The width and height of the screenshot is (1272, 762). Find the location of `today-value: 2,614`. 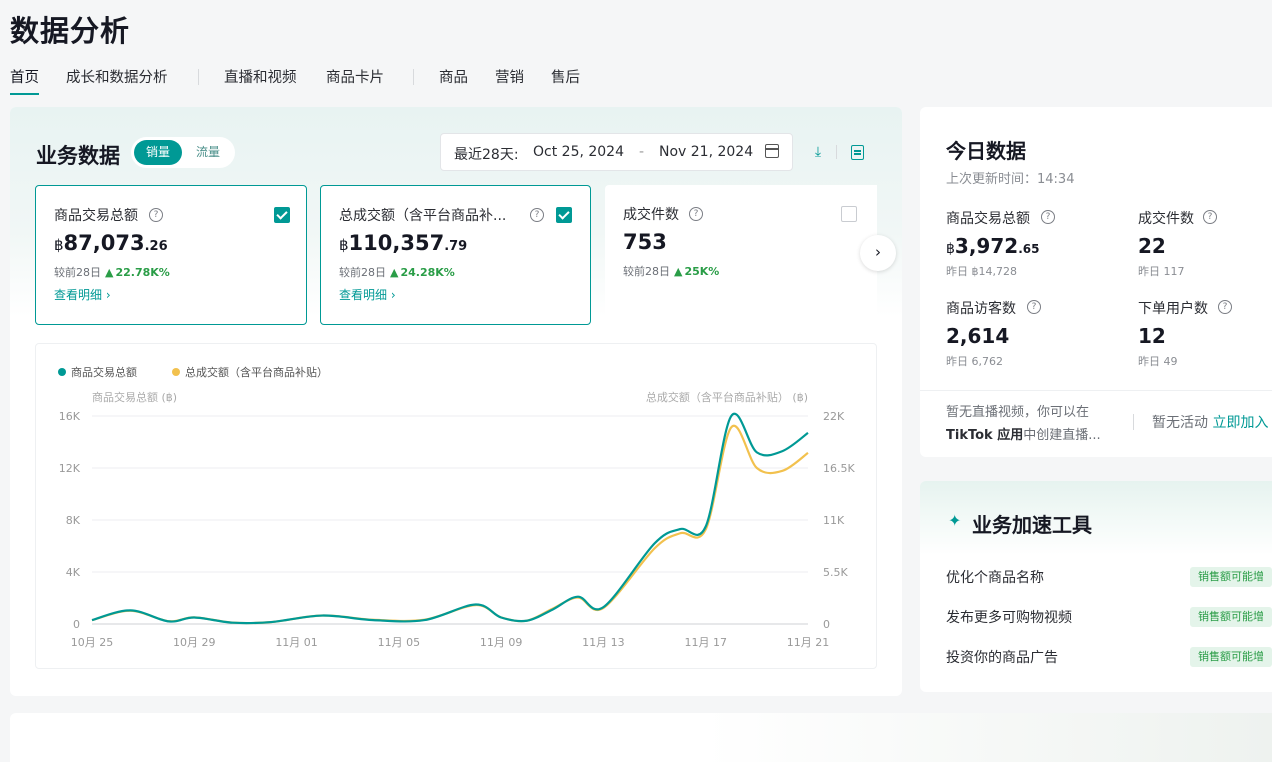

today-value: 2,614 is located at coordinates (978, 336).